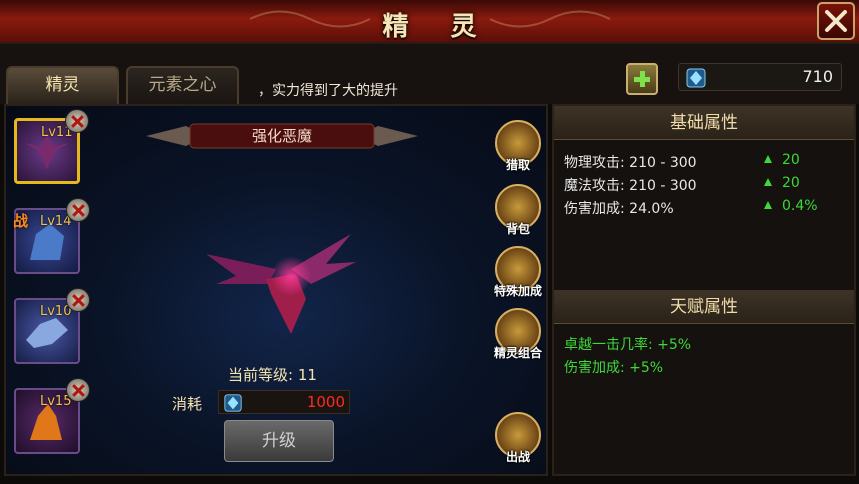 This screenshot has height=484, width=859. What do you see at coordinates (325, 402) in the screenshot?
I see `cost-value: 1000` at bounding box center [325, 402].